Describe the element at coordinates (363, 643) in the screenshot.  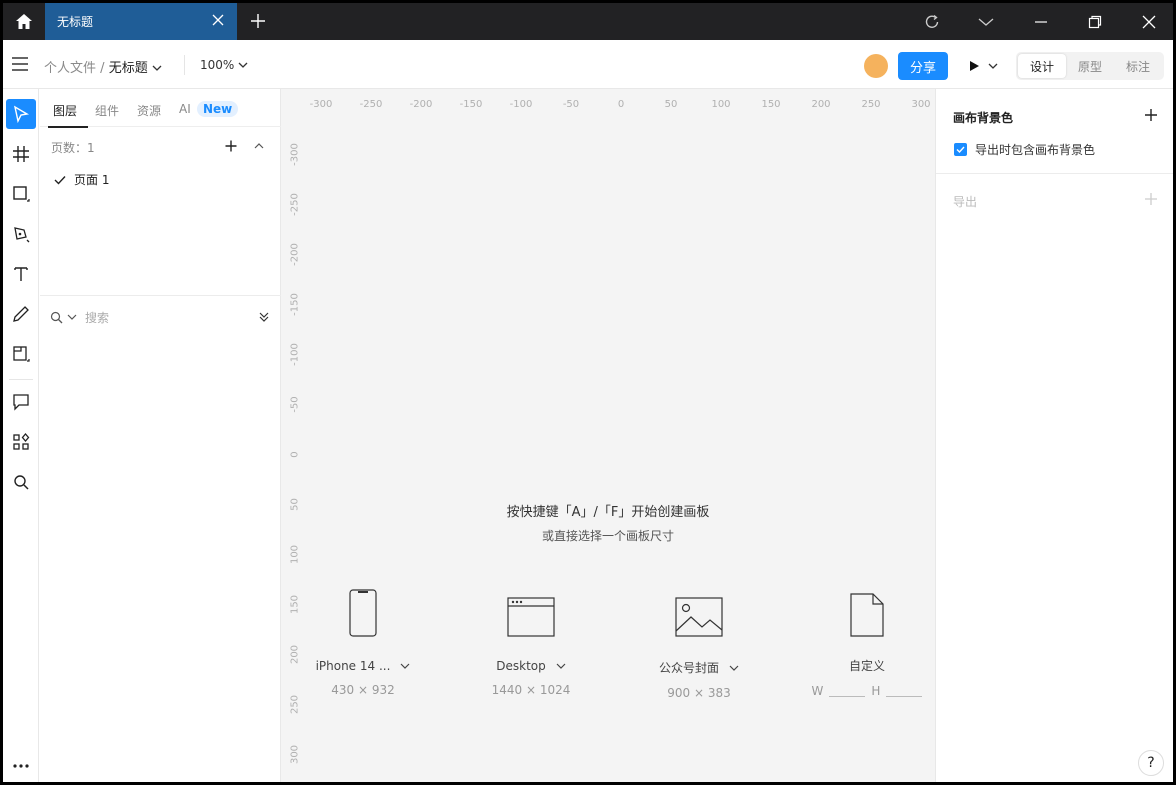
I see `preset-iphone: iPhone 14 ... 430 × 932` at that location.